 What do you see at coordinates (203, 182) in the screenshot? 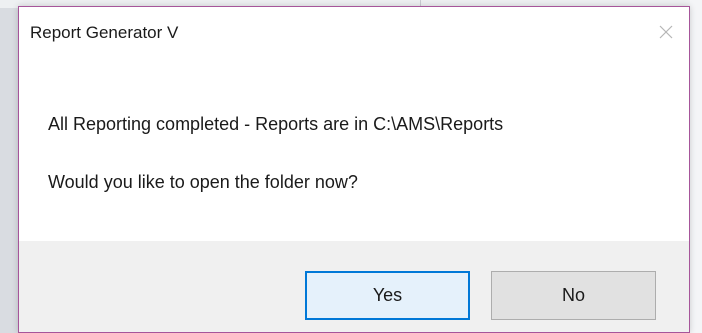
I see `message-text-question: Would you like to open the folder now?` at bounding box center [203, 182].